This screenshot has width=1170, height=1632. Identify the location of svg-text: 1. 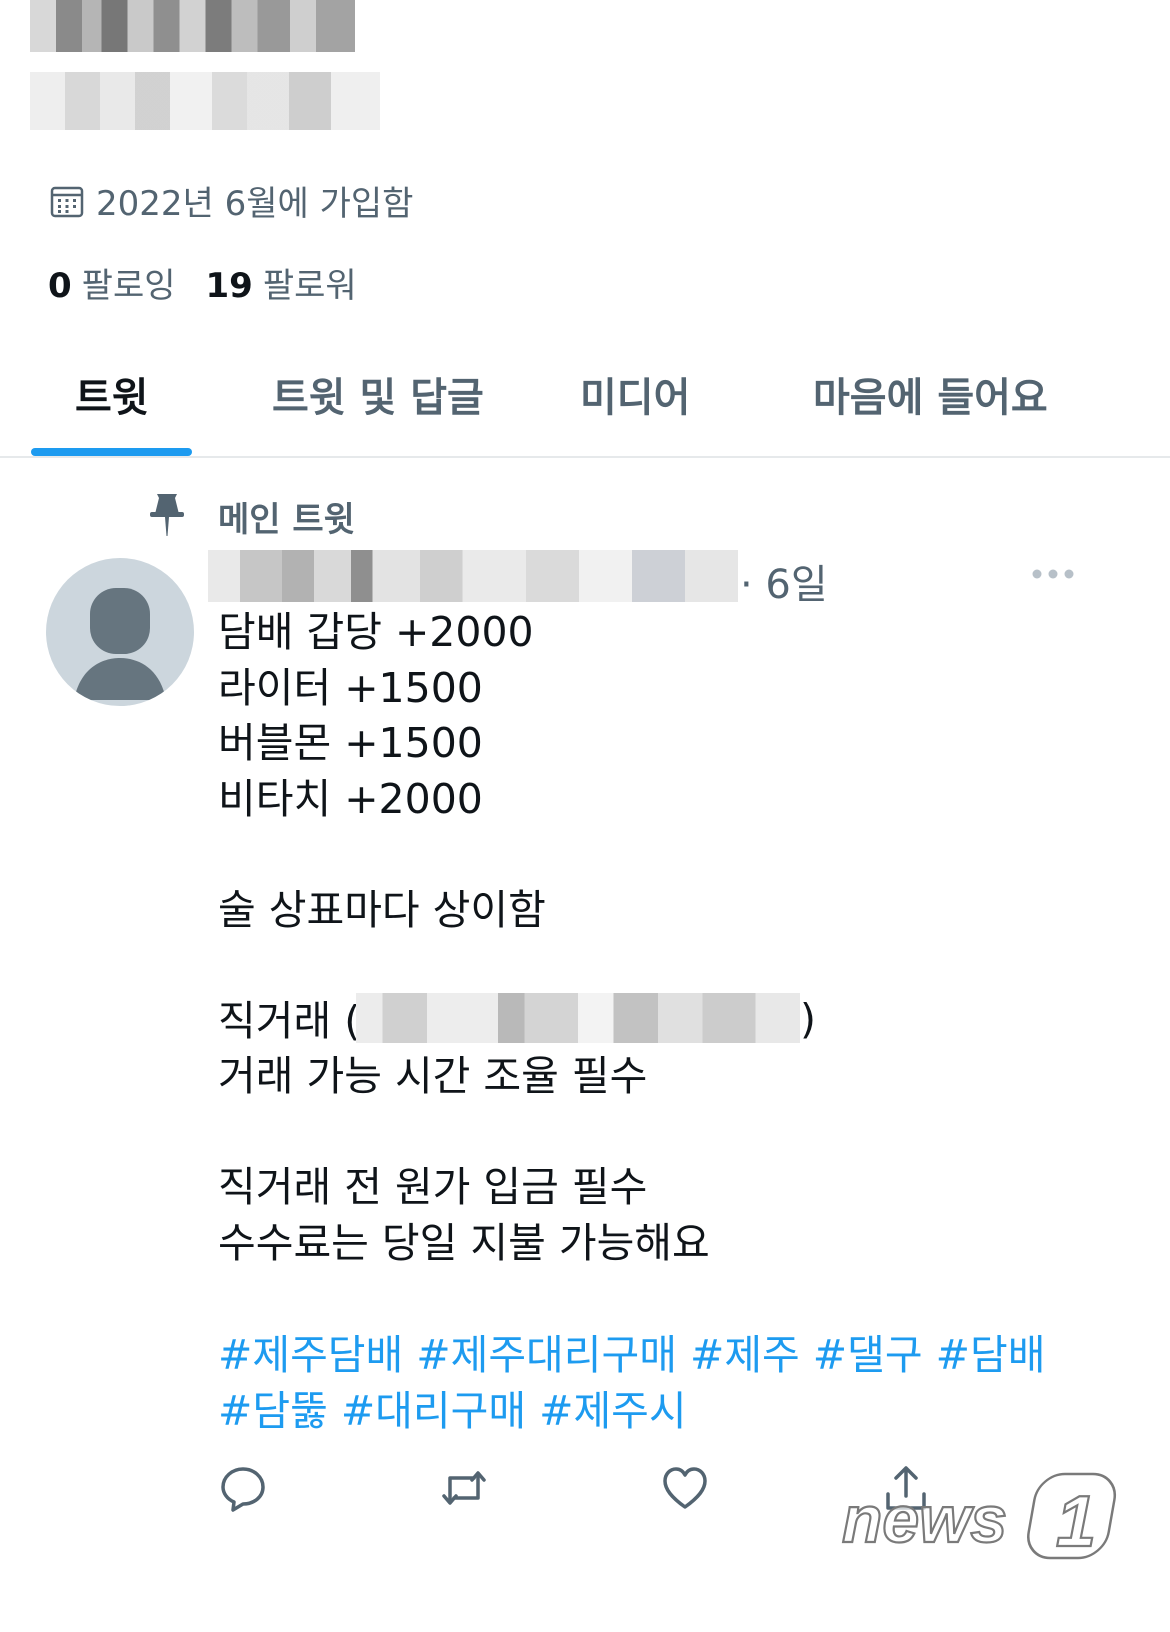
(1076, 1522).